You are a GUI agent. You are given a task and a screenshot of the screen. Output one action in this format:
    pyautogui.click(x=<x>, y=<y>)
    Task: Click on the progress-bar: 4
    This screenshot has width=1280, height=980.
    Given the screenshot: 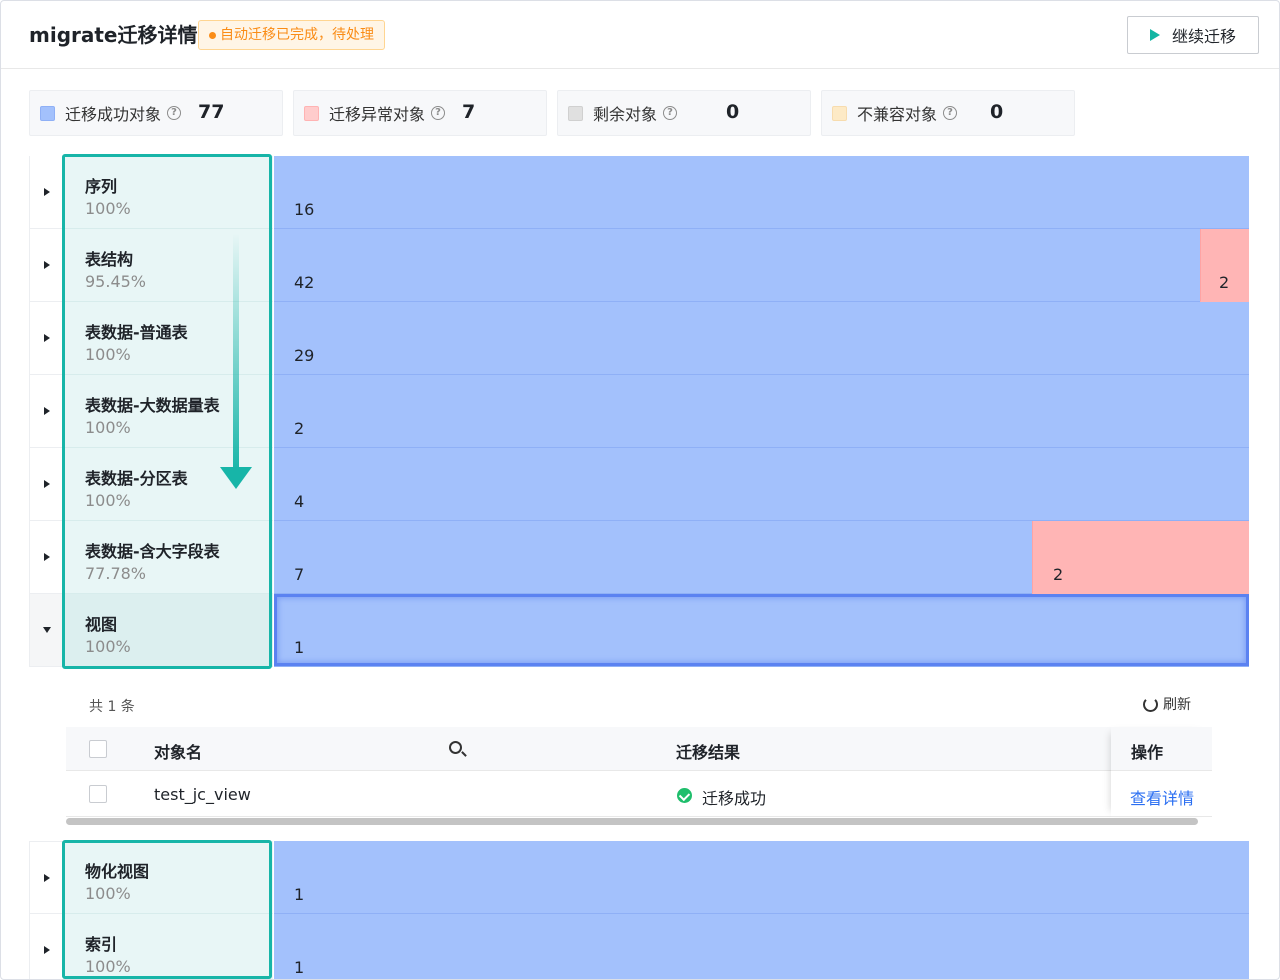 What is the action you would take?
    pyautogui.click(x=761, y=484)
    